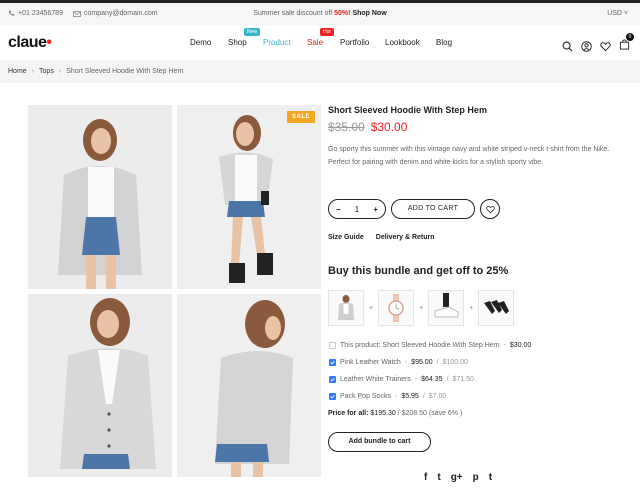  What do you see at coordinates (379, 442) in the screenshot?
I see `add-bundle-to-cart-button: Add bundle to cart` at bounding box center [379, 442].